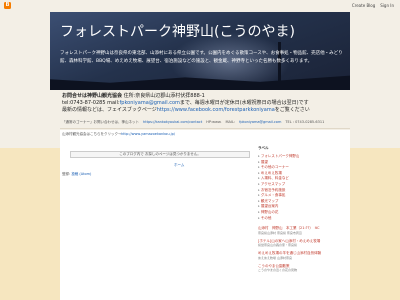  I want to click on blogger-logo-icon: B, so click(7, 5).